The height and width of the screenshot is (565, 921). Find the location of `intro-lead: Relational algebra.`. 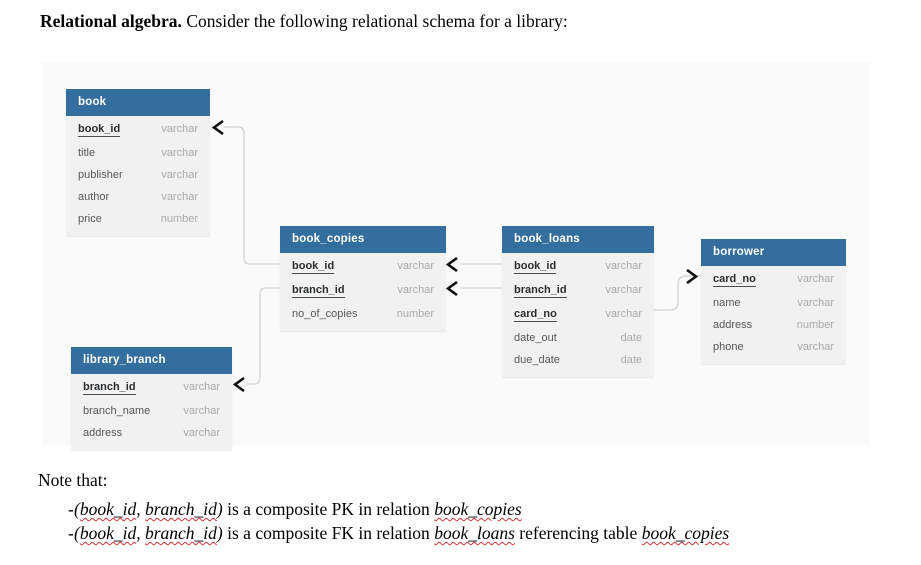

intro-lead: Relational algebra. is located at coordinates (111, 21).